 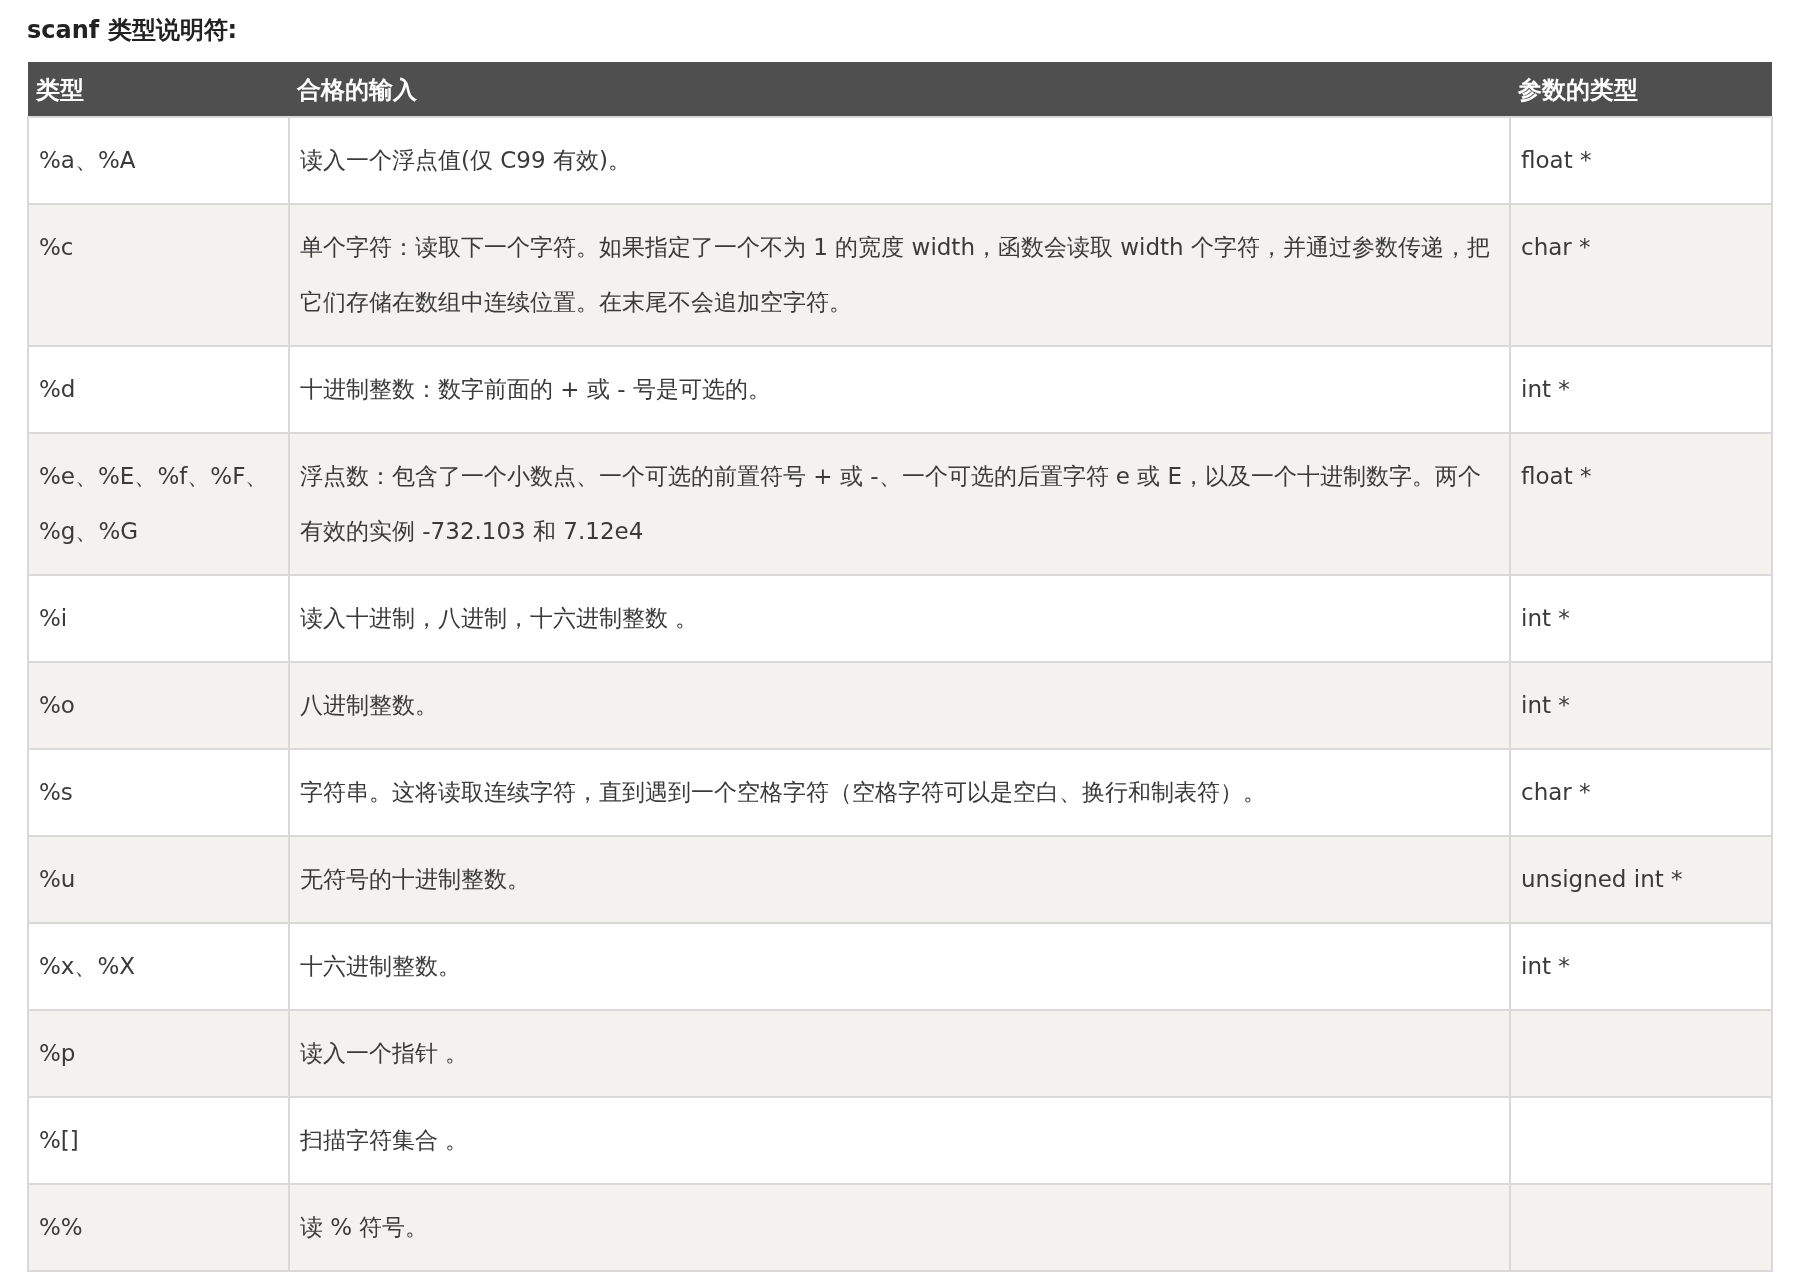 What do you see at coordinates (158, 792) in the screenshot?
I see `table-cell: %s` at bounding box center [158, 792].